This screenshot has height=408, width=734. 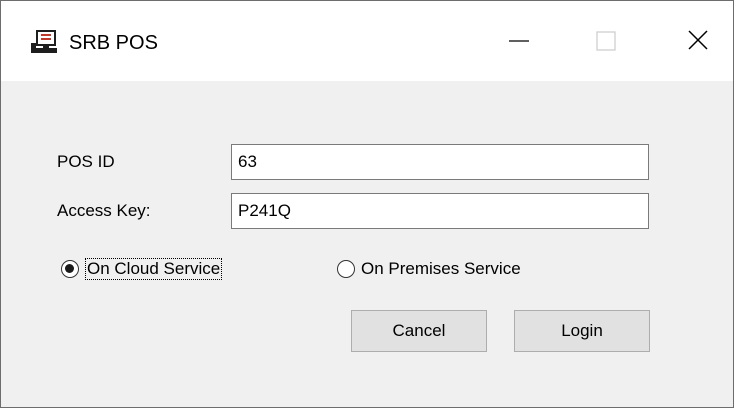 What do you see at coordinates (582, 331) in the screenshot?
I see `login-button: Login` at bounding box center [582, 331].